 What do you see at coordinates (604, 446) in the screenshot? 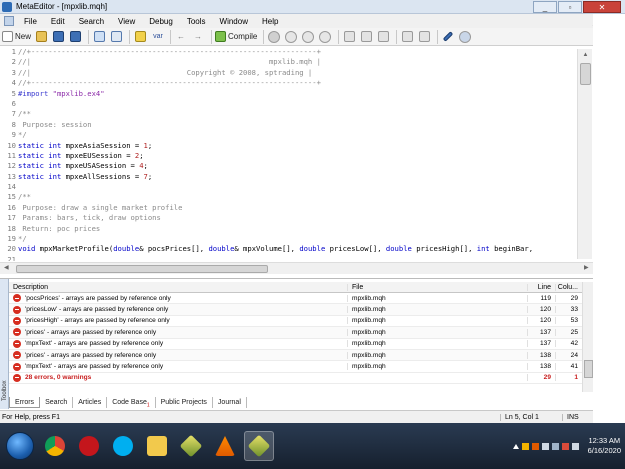
I see `taskbar-clock: 12:33 AM 6/16/2020` at bounding box center [604, 446].